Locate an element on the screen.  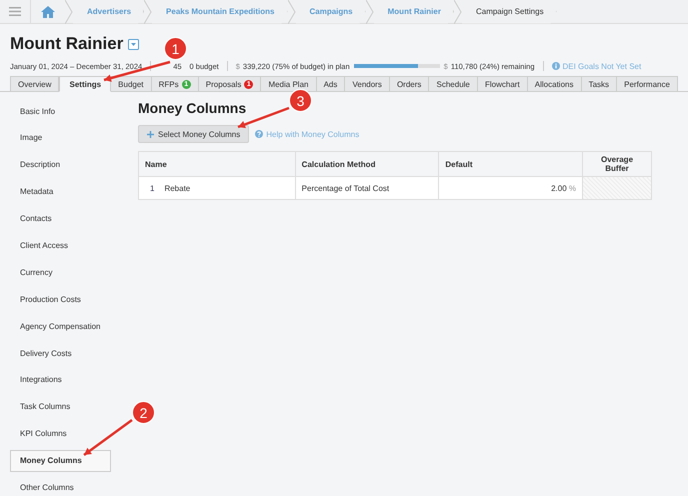
tab: Overview is located at coordinates (35, 83).